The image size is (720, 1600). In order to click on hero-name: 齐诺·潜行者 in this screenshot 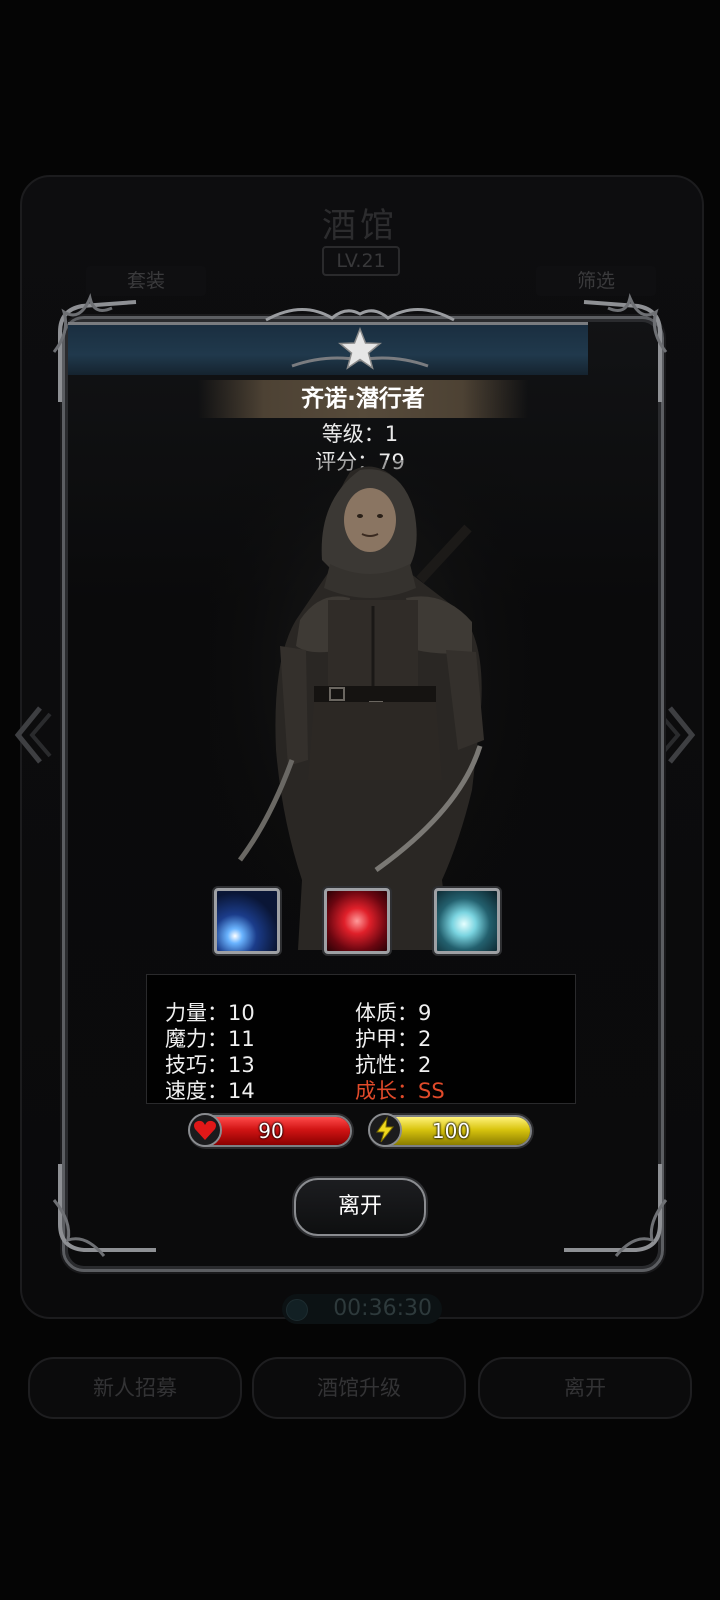, I will do `click(363, 399)`.